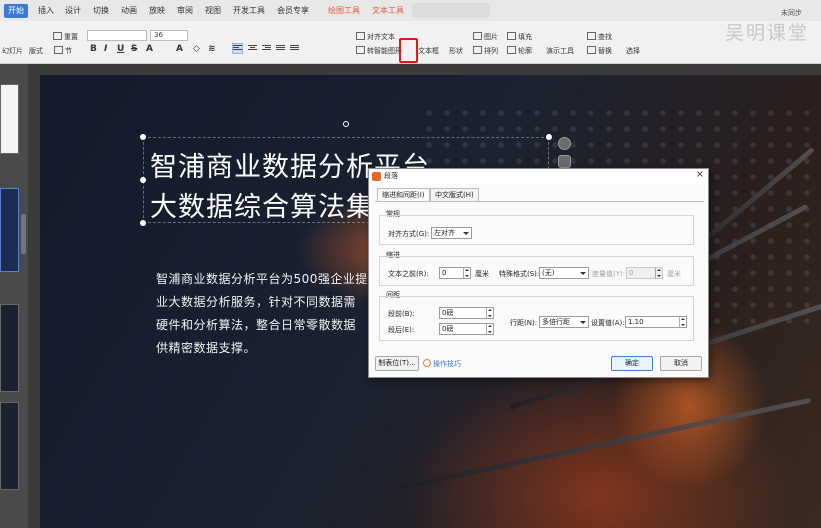 The width and height of the screenshot is (821, 528). I want to click on shape-button: 形状, so click(456, 51).